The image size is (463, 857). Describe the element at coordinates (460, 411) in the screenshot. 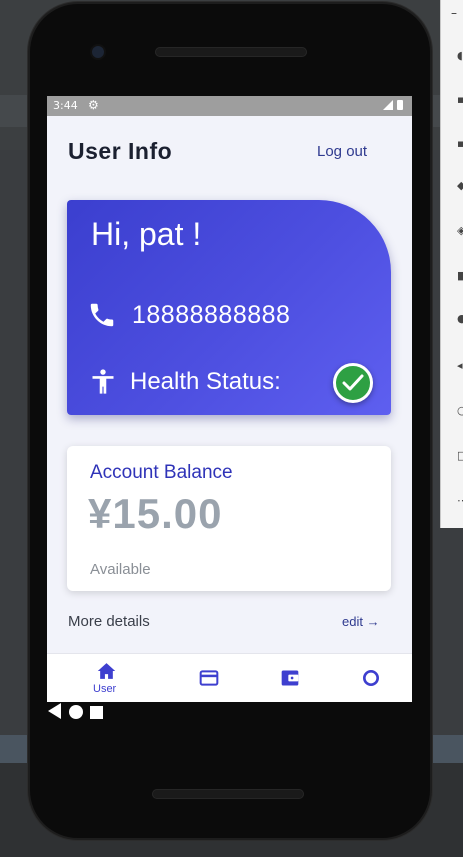

I see `home-icon: ○` at that location.